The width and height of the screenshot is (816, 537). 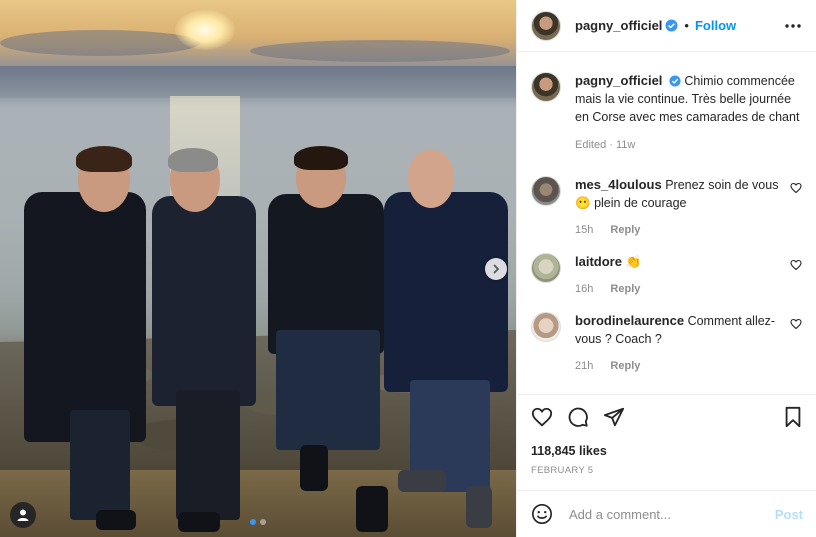 What do you see at coordinates (598, 261) in the screenshot?
I see `comment-username: laitdore` at bounding box center [598, 261].